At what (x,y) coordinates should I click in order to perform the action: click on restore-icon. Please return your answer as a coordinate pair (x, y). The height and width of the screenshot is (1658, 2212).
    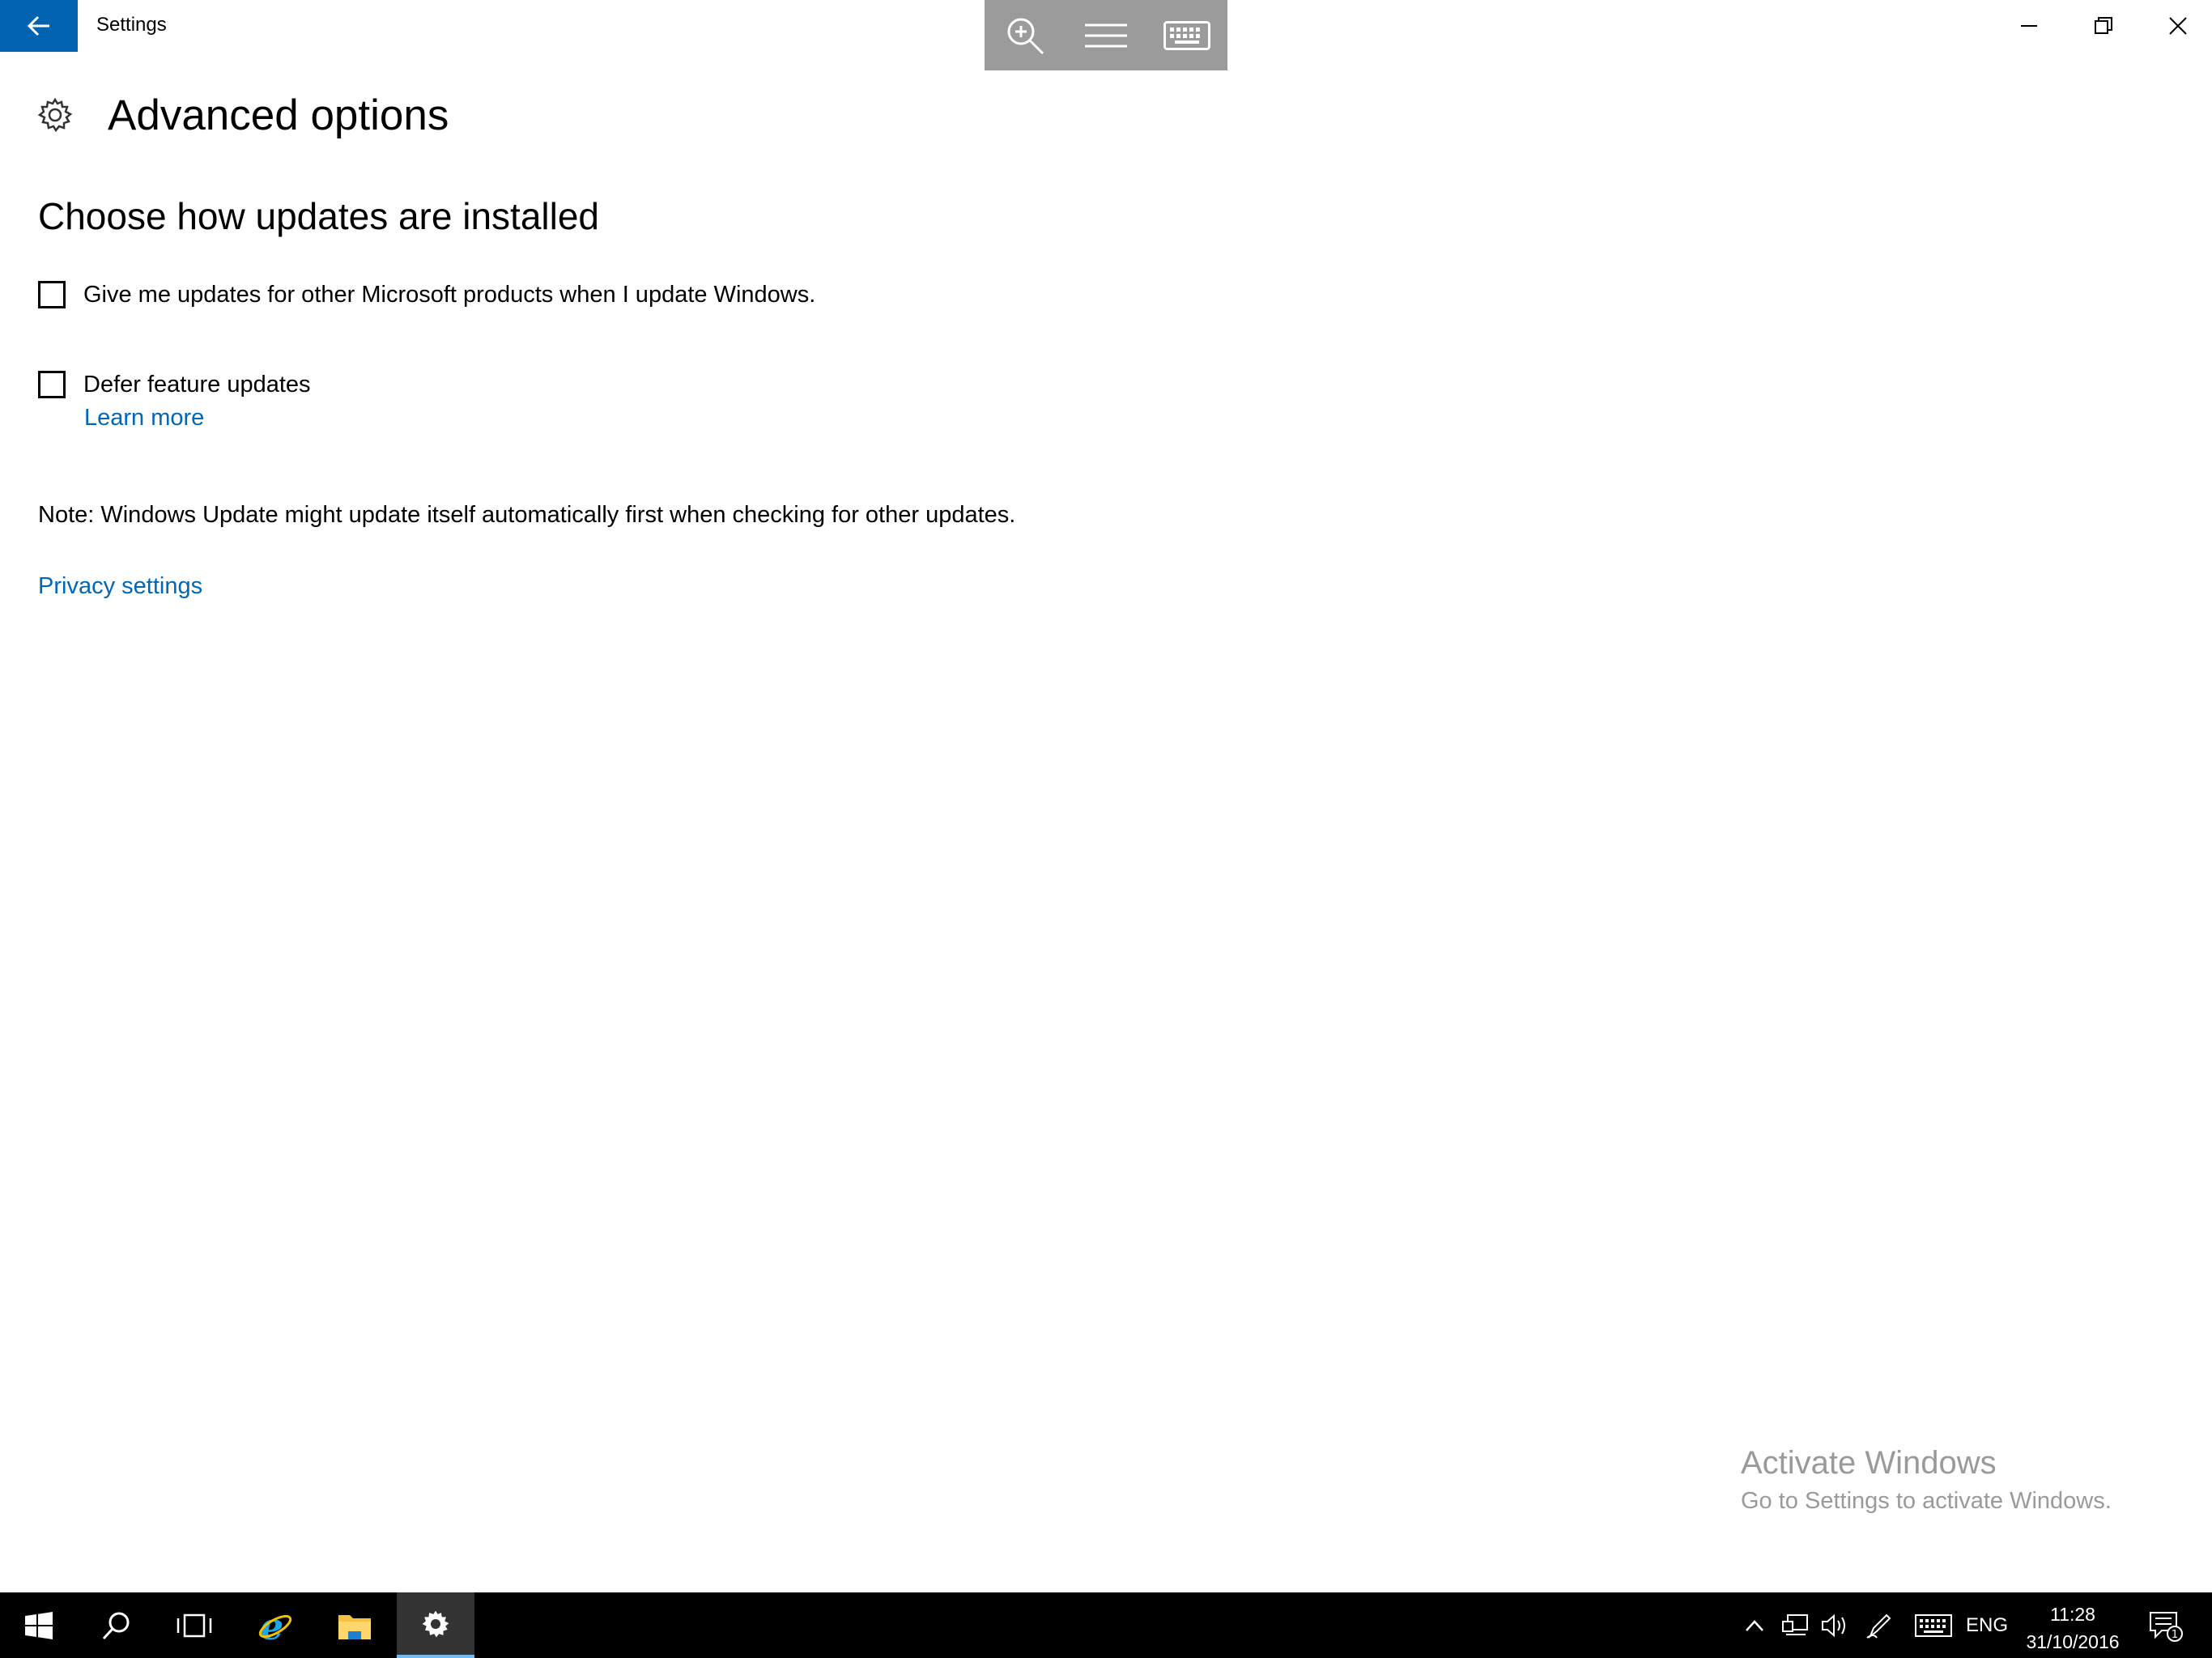
    Looking at the image, I should click on (2103, 25).